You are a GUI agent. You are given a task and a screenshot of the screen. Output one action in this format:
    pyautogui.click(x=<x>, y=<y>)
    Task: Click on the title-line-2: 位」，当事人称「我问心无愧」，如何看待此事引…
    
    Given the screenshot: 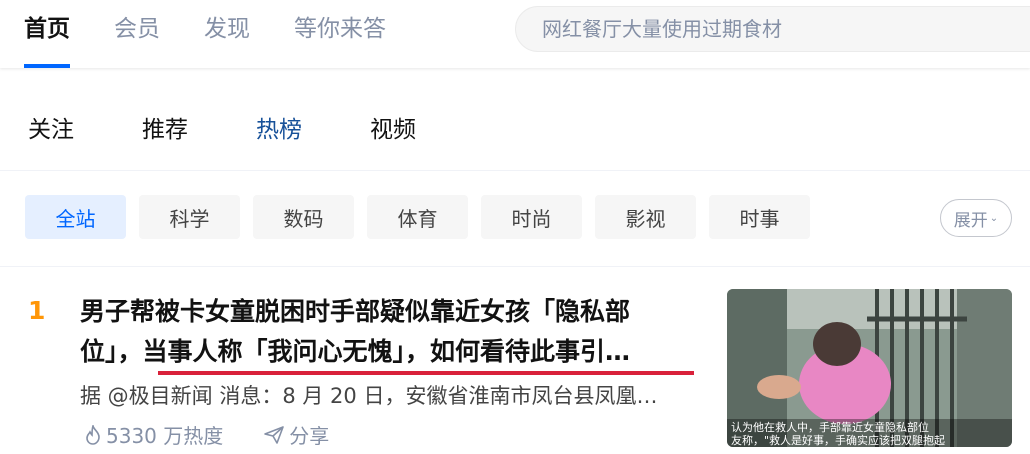 What is the action you would take?
    pyautogui.click(x=355, y=351)
    